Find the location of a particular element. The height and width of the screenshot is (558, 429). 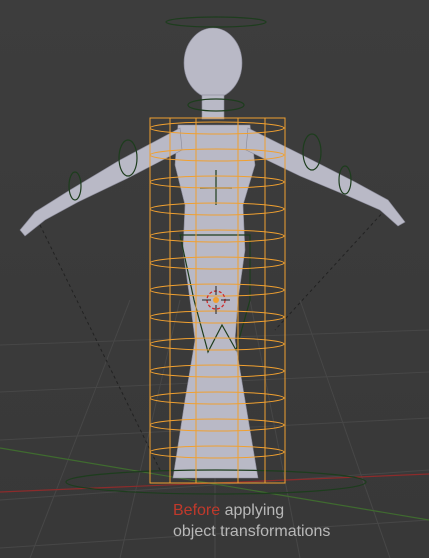

mesh-head is located at coordinates (213, 63).